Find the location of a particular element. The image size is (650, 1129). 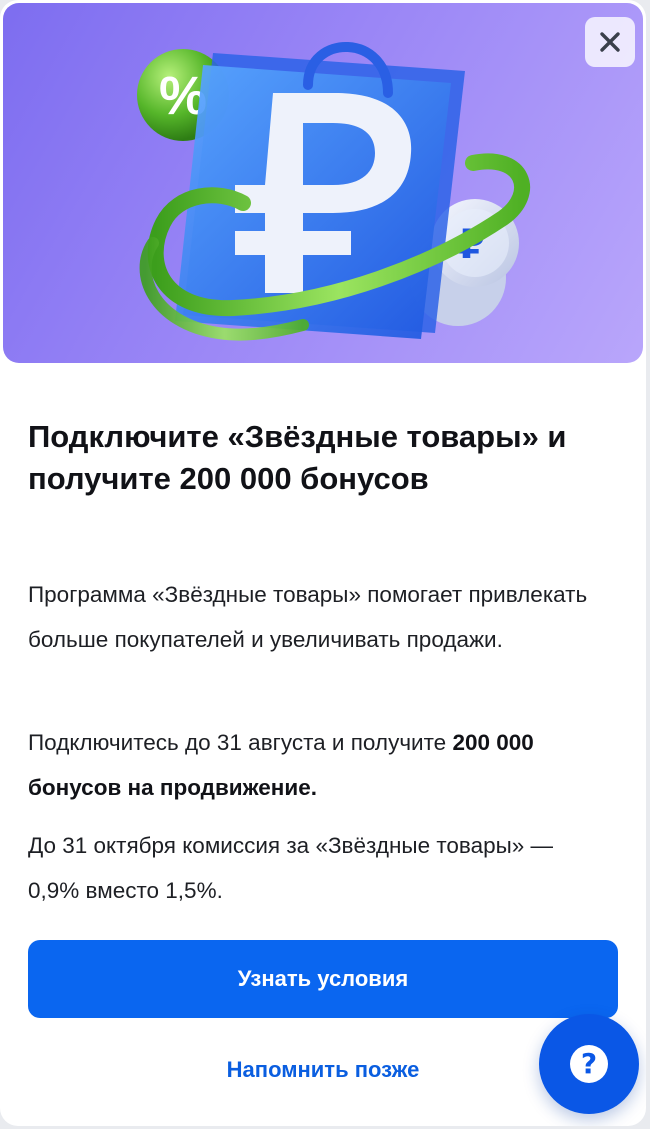

learn-conditions-button: Узнать условия is located at coordinates (323, 979).